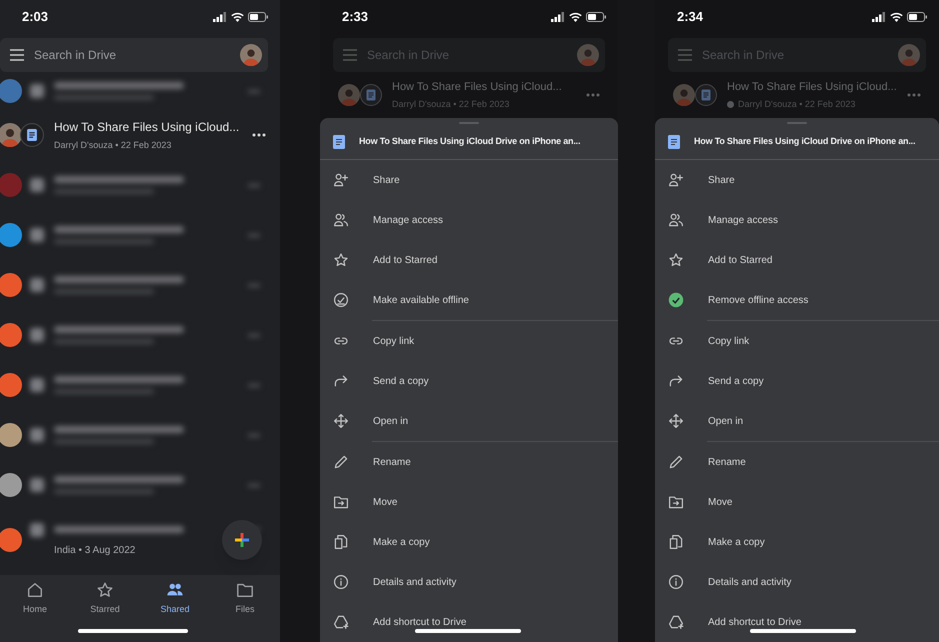  What do you see at coordinates (105, 611) in the screenshot?
I see `nav-tab: Starred` at bounding box center [105, 611].